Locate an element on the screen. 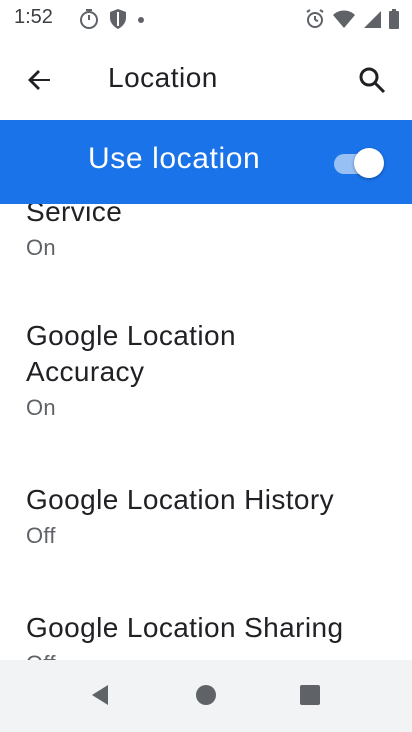 The image size is (412, 732). list-item-location-accuracy: Google Location Accuracy On is located at coordinates (211, 370).